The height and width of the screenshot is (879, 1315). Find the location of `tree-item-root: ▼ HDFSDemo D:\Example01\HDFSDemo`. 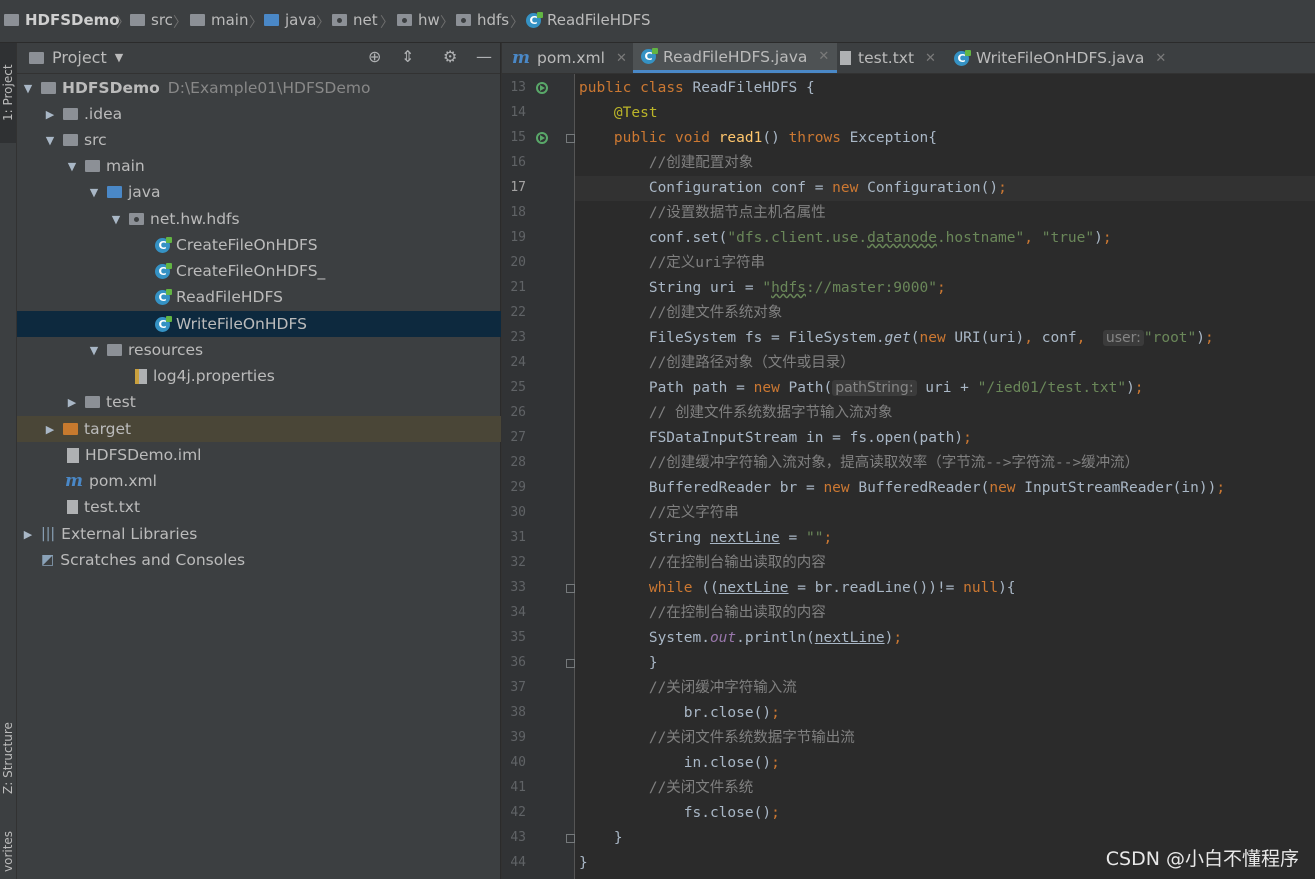

tree-item-root: ▼ HDFSDemo D:\Example01\HDFSDemo is located at coordinates (260, 88).